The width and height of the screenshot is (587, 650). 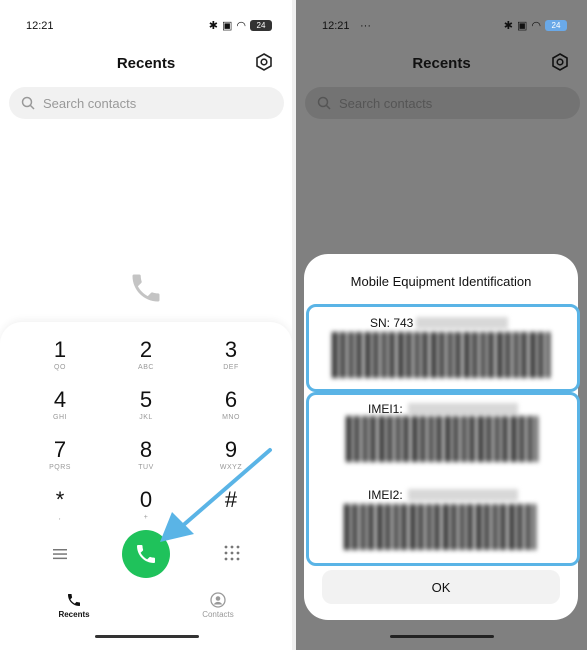 What do you see at coordinates (392, 323) in the screenshot?
I see `sn-label: SN: 743` at bounding box center [392, 323].